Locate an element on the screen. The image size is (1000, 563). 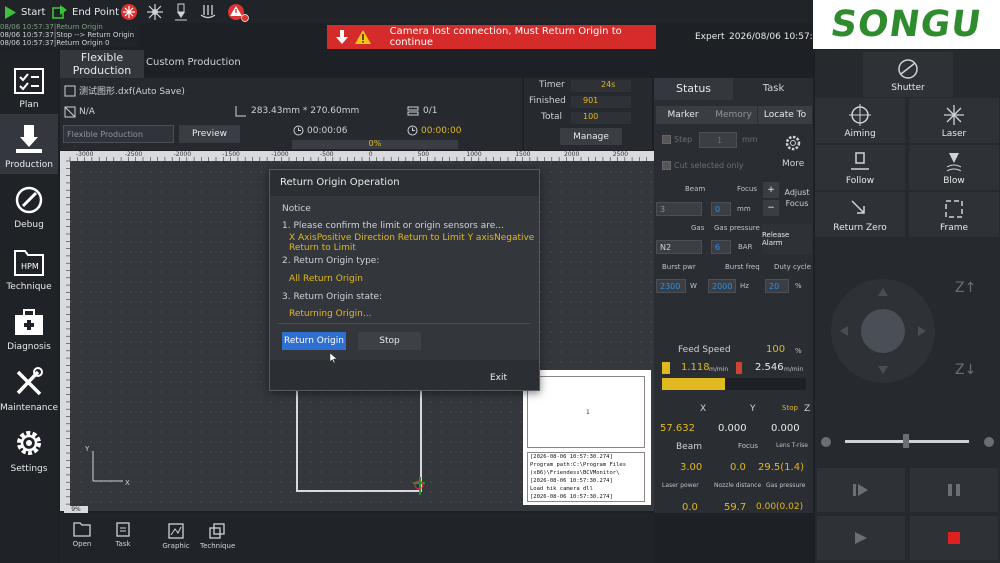
instruction-2: 2. Return Origin type: is located at coordinates (331, 261).